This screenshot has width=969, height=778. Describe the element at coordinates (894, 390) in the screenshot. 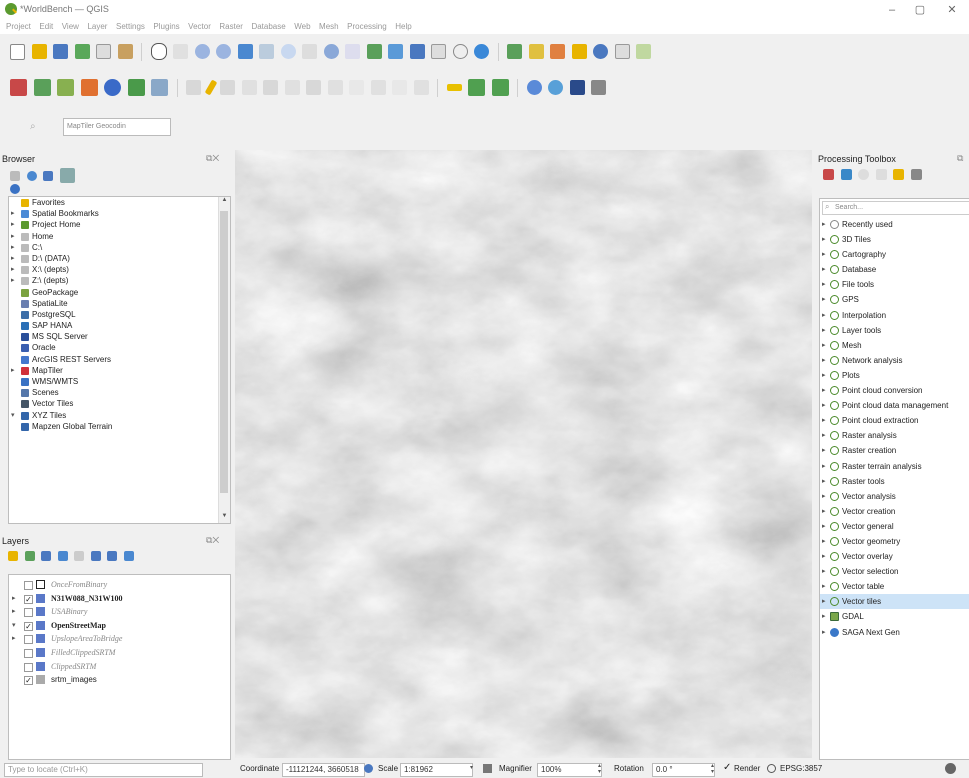

I see `processing-provider-item: ▸ Point cloud conversion` at that location.